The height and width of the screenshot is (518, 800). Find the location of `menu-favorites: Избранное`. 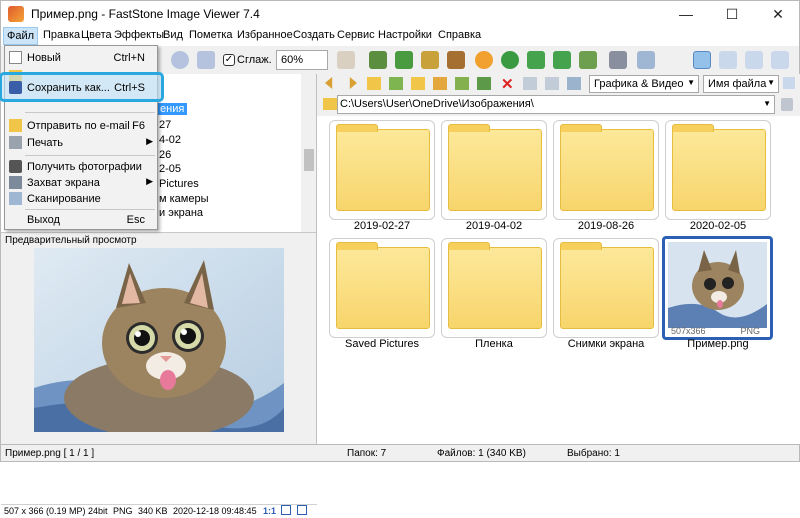

menu-favorites: Избранное is located at coordinates (265, 35).